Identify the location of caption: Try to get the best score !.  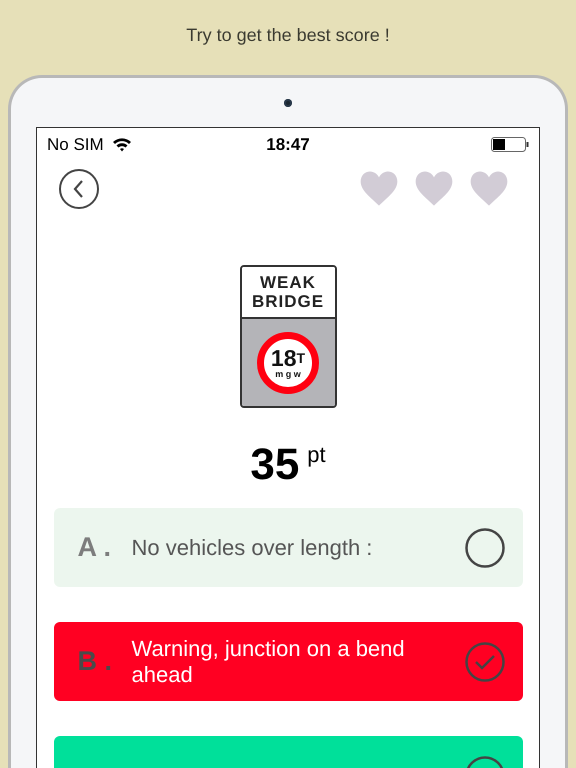
(288, 35).